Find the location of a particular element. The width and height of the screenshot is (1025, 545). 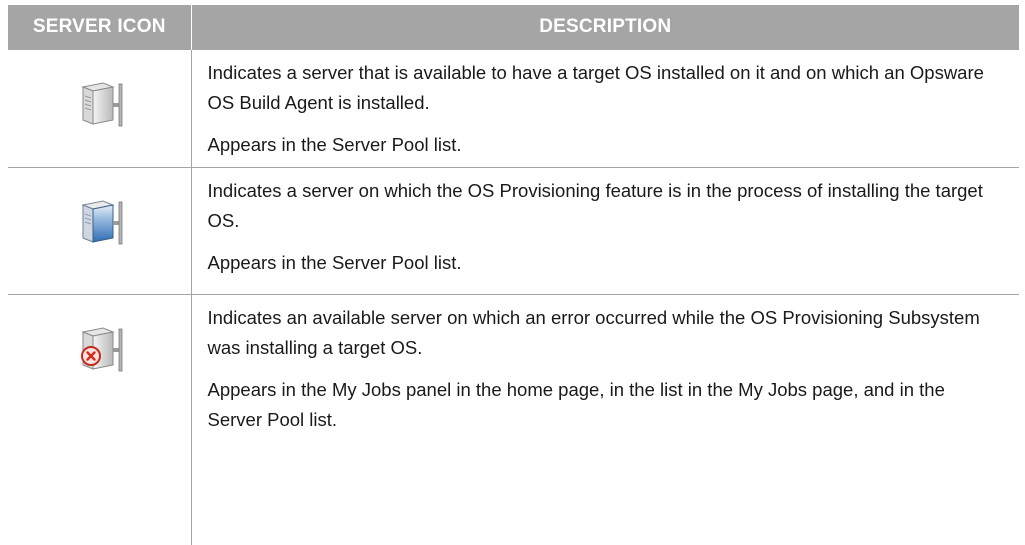

table-header-row: SERVER ICON DESCRIPTION is located at coordinates (513, 27).